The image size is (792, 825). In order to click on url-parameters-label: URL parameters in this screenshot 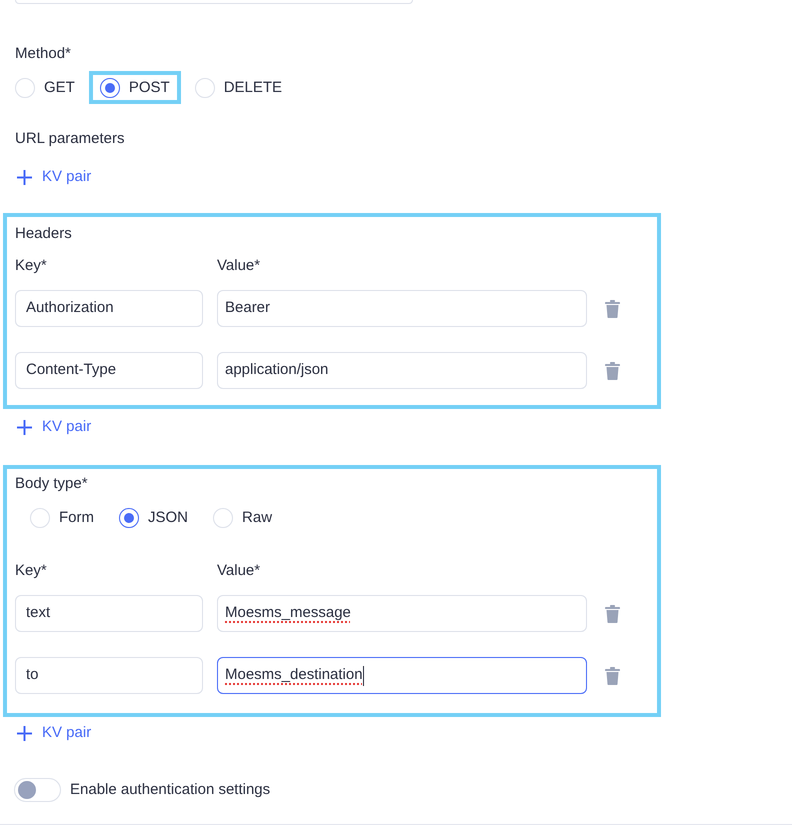, I will do `click(69, 139)`.